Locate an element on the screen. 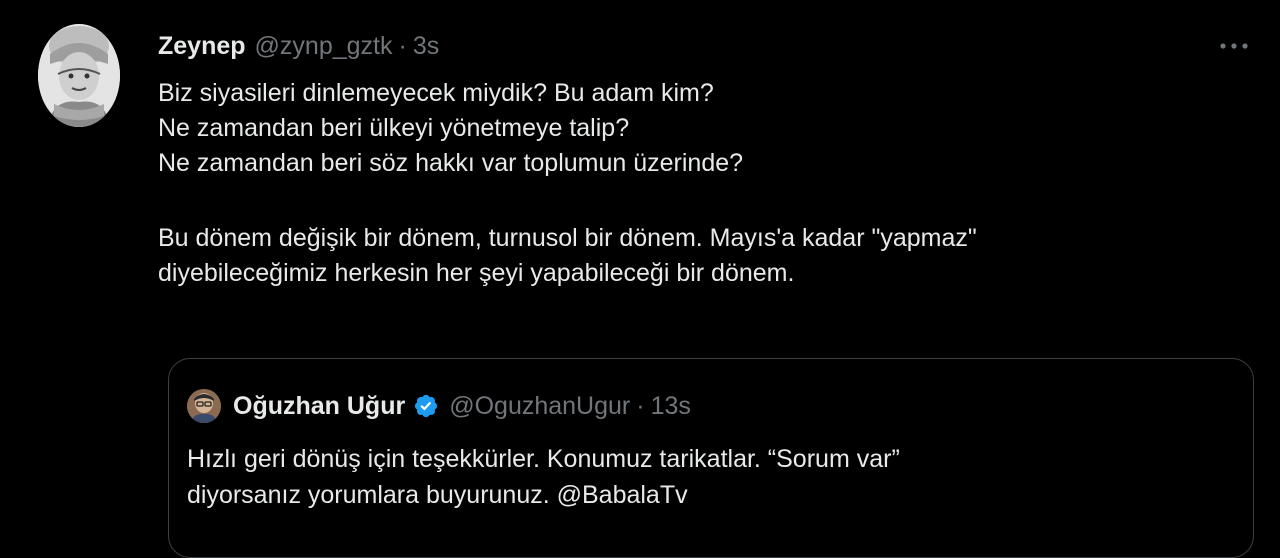 The image size is (1280, 558). author-name: Zeynep is located at coordinates (202, 46).